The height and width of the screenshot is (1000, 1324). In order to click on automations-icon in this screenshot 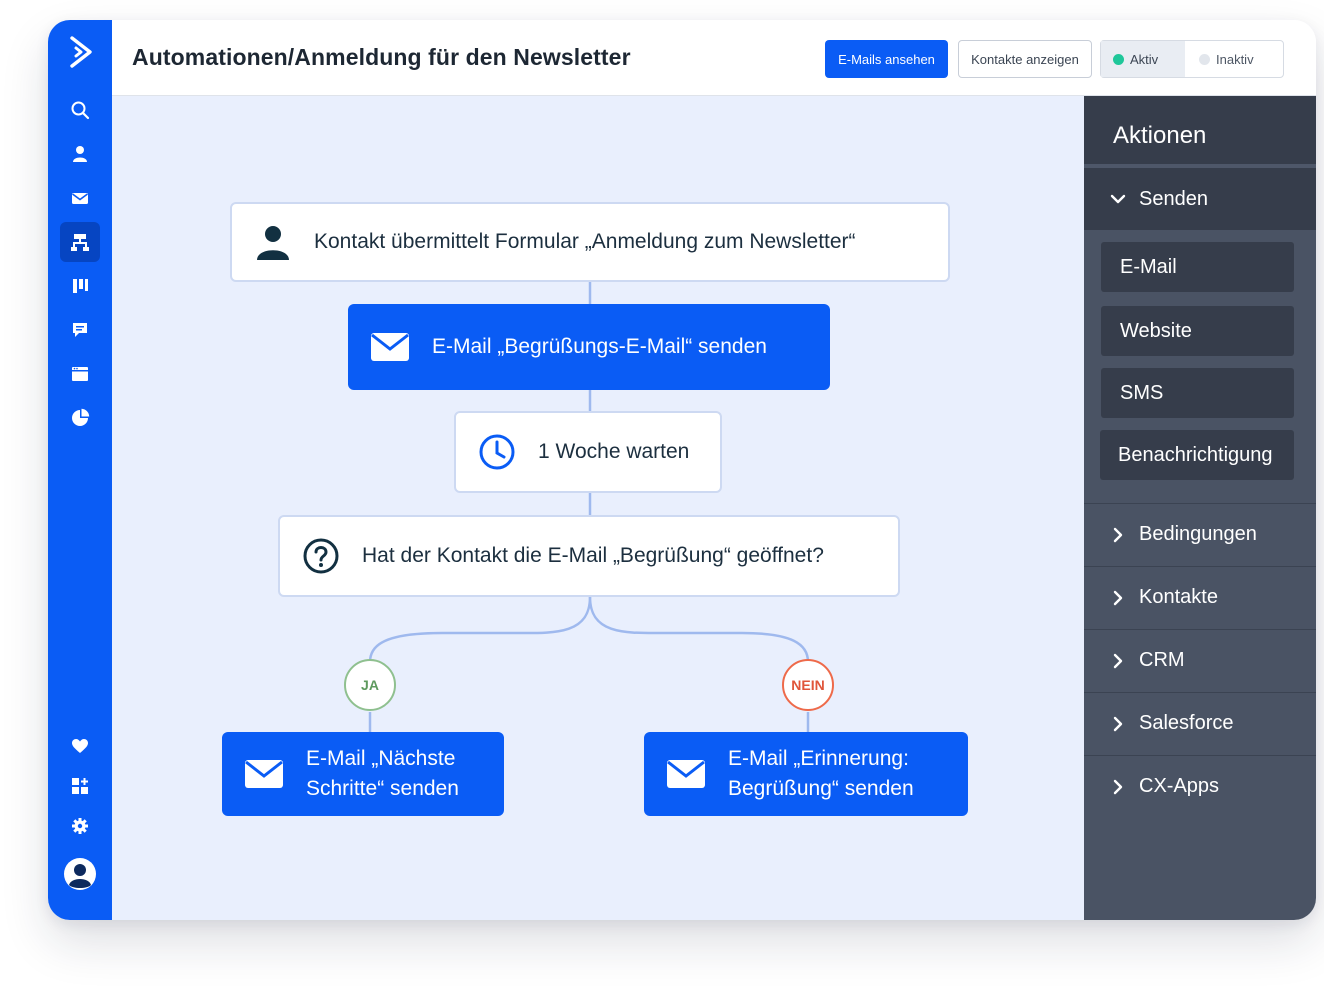, I will do `click(80, 242)`.